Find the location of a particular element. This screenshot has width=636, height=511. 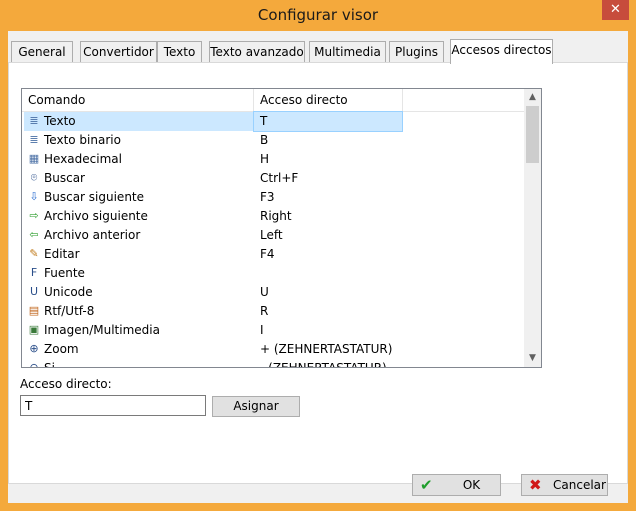

table-row: ⇦ Archivo anterior Left is located at coordinates (274, 235).